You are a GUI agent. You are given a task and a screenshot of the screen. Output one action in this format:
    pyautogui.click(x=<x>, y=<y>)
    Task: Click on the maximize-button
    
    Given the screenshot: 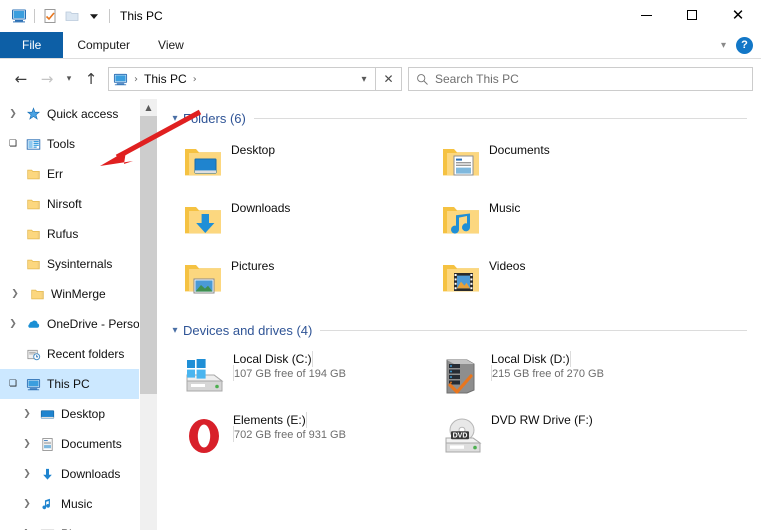 What is the action you would take?
    pyautogui.click(x=692, y=15)
    